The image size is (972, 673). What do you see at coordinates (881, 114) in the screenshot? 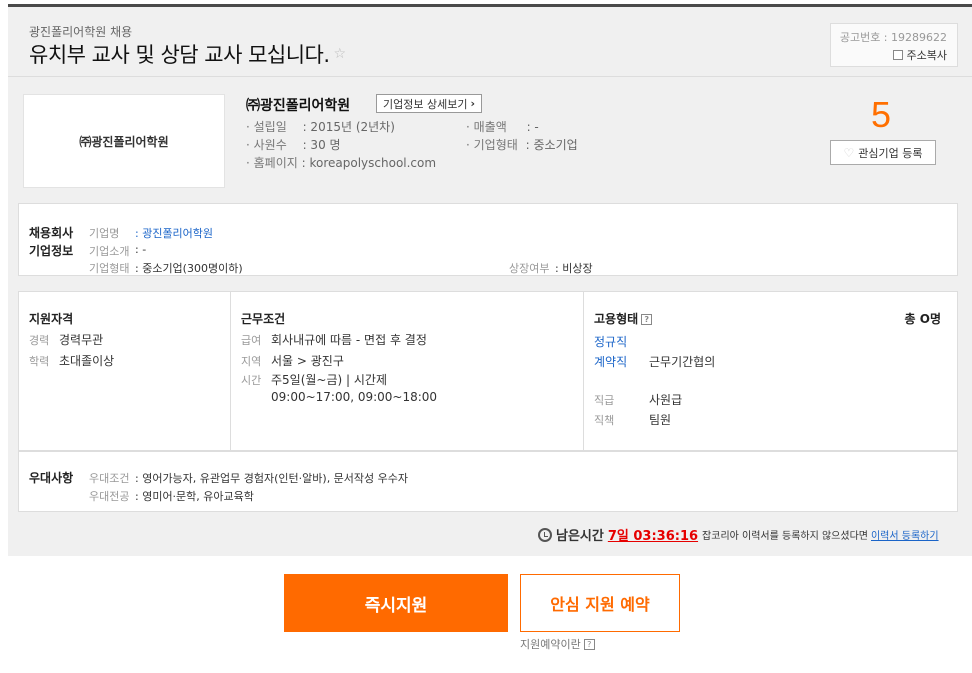
I see `interest-count: 5` at bounding box center [881, 114].